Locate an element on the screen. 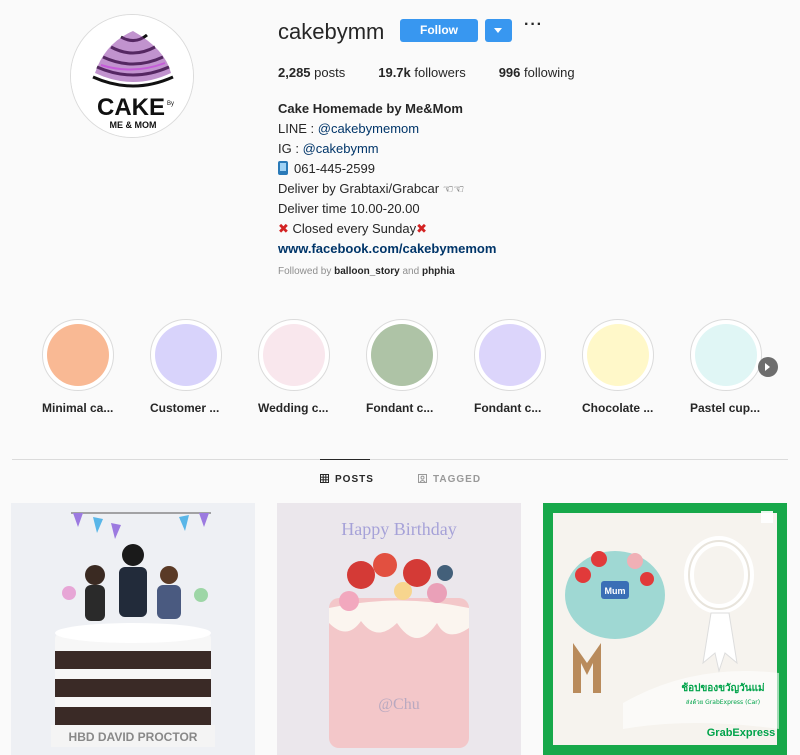  profile-avatar: CAKE By ME & MOM is located at coordinates (132, 76).